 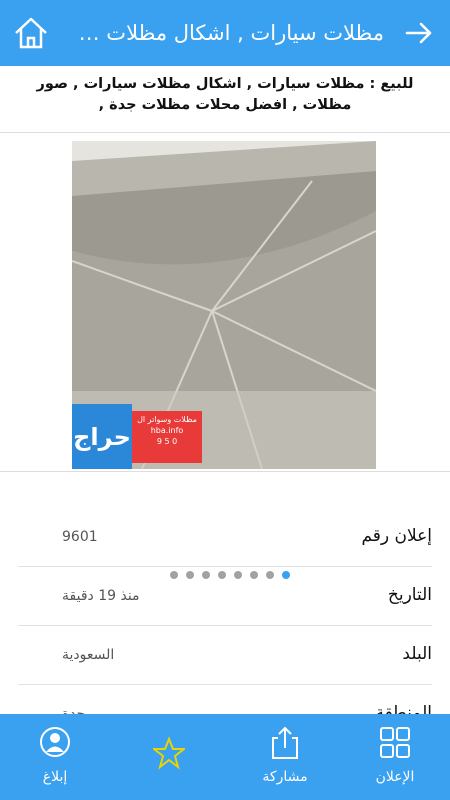 What do you see at coordinates (169, 753) in the screenshot?
I see `star-icon` at bounding box center [169, 753].